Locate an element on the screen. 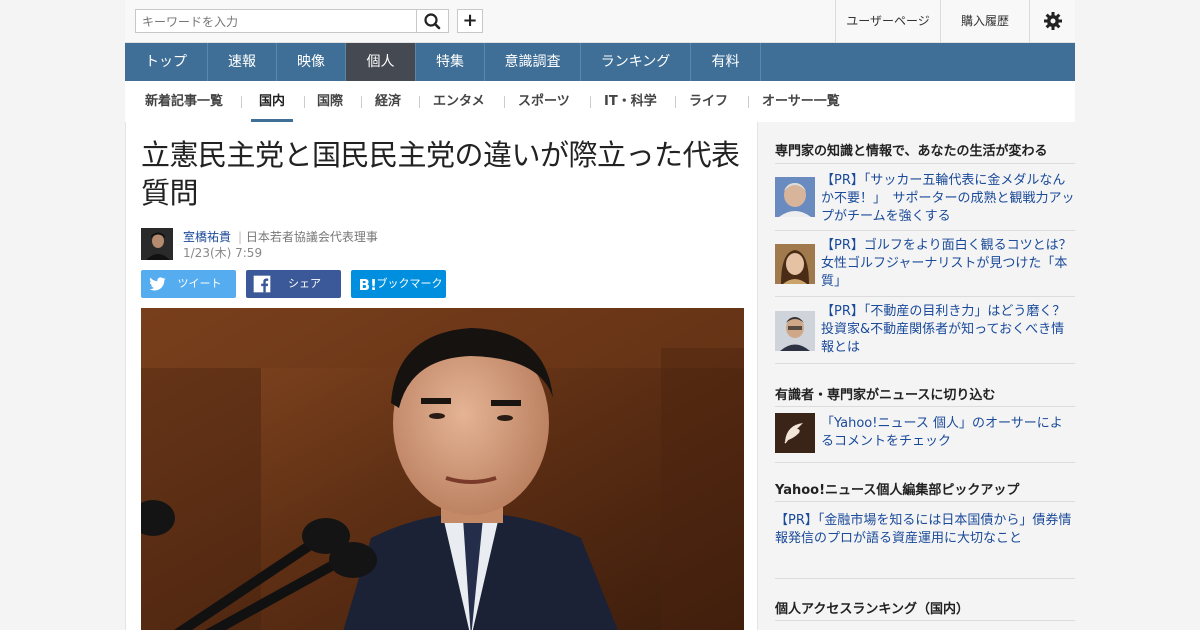 Image resolution: width=1200 pixels, height=630 pixels. ranking-heading: 個人アクセスランキング（国内） is located at coordinates (872, 609).